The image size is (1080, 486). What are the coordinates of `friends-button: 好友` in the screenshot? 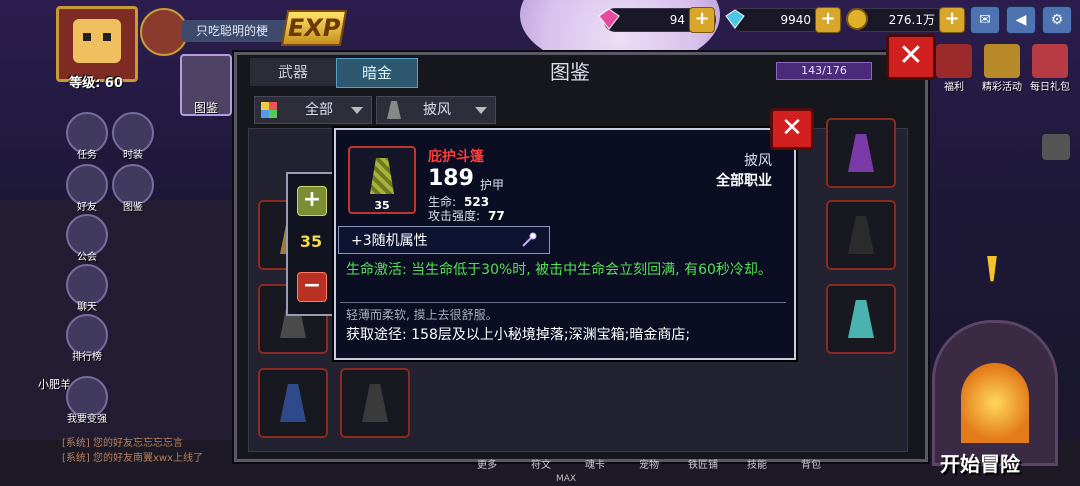 It's located at (87, 188).